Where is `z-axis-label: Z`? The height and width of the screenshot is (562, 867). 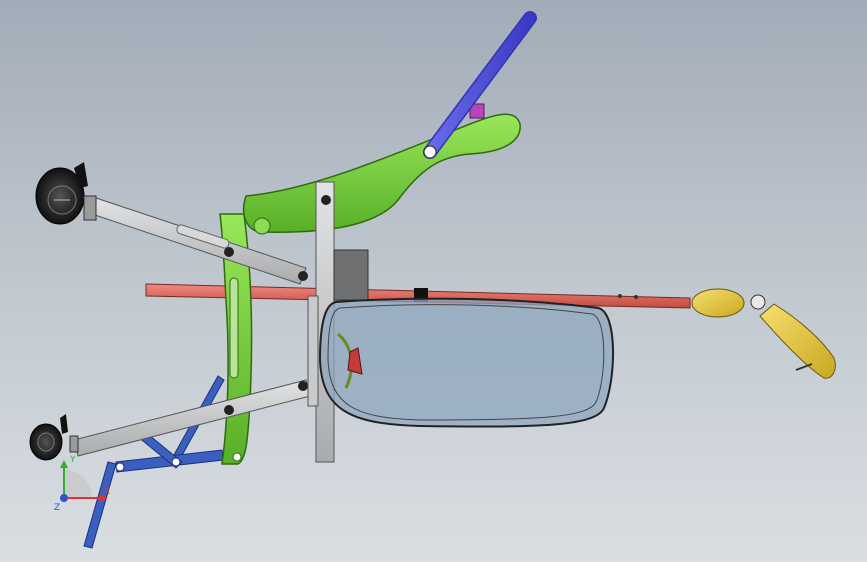 z-axis-label: Z is located at coordinates (57, 508).